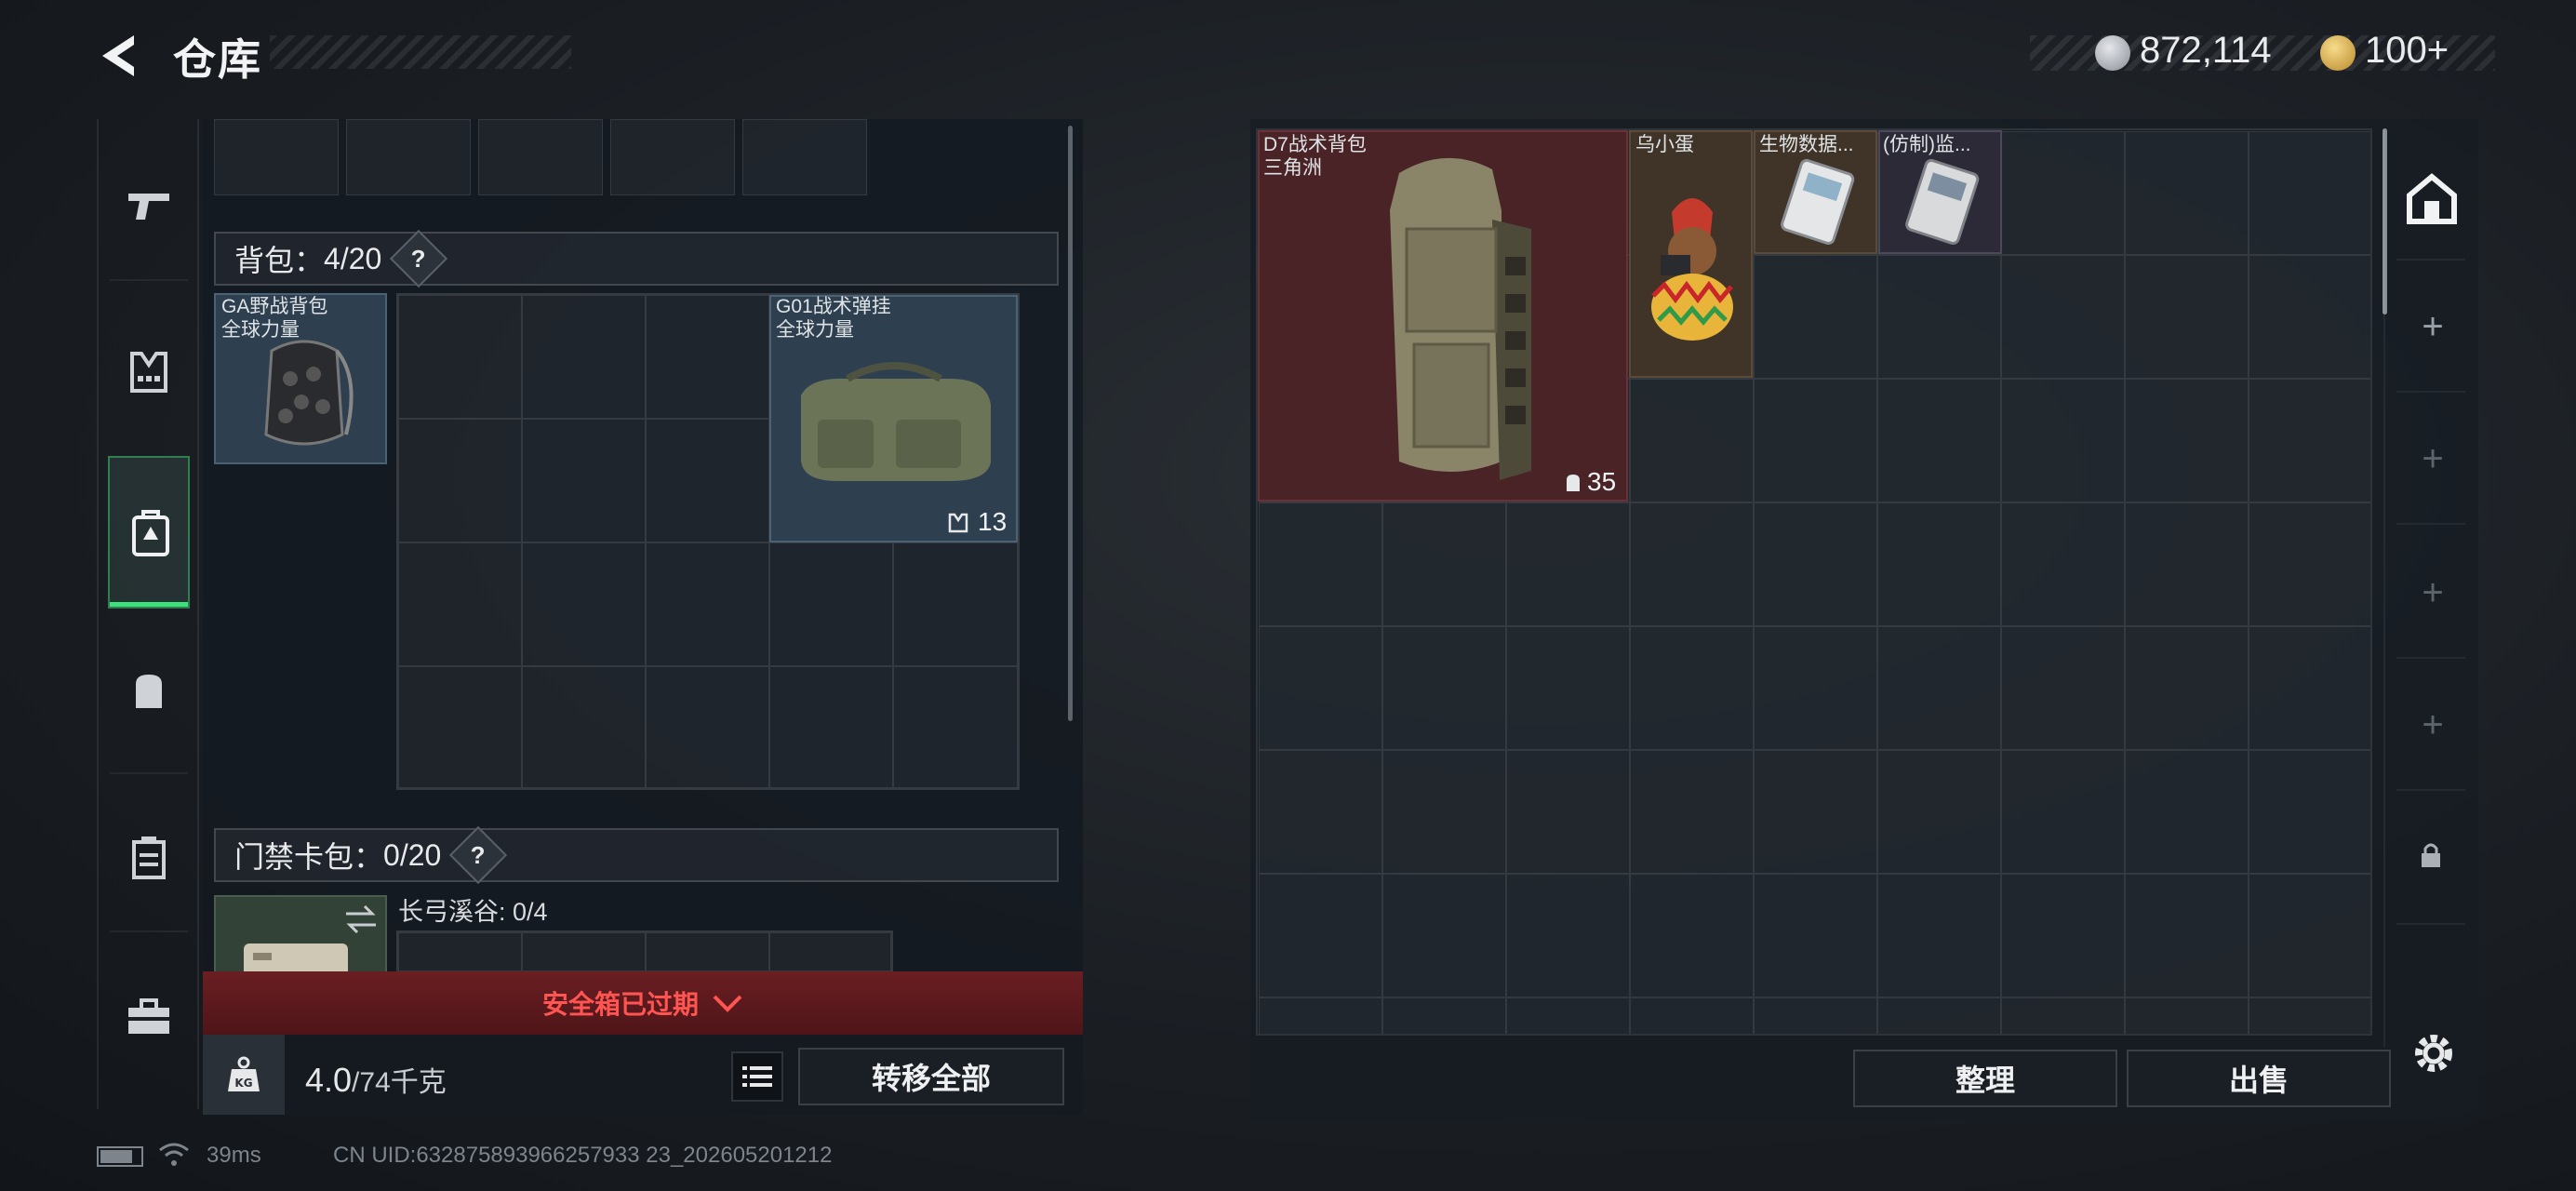 The width and height of the screenshot is (2576, 1191). I want to click on stash-item-egg, so click(1691, 254).